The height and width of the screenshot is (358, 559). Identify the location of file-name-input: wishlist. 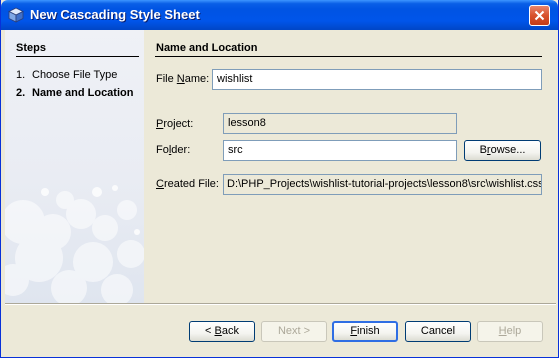
(377, 79).